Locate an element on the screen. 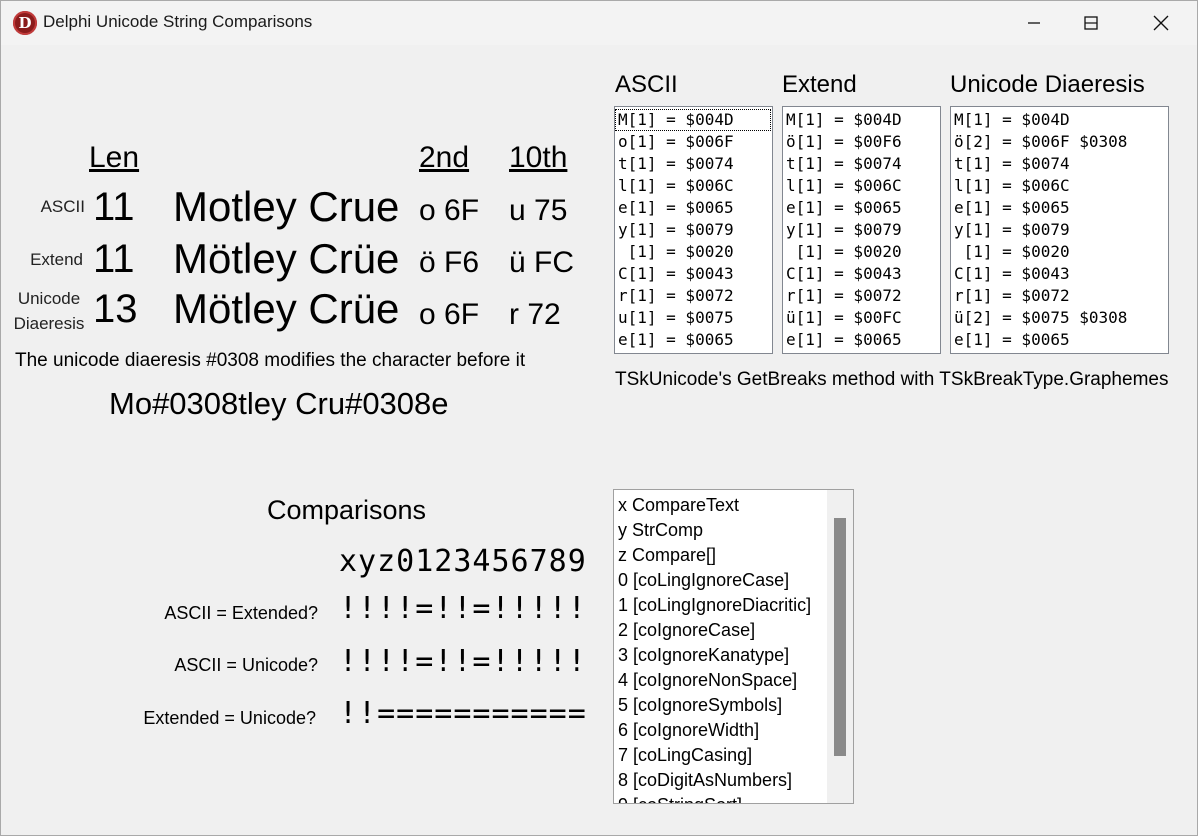 This screenshot has width=1198, height=836. legend-item: 3 [coIgnoreKanatype] is located at coordinates (733, 655).